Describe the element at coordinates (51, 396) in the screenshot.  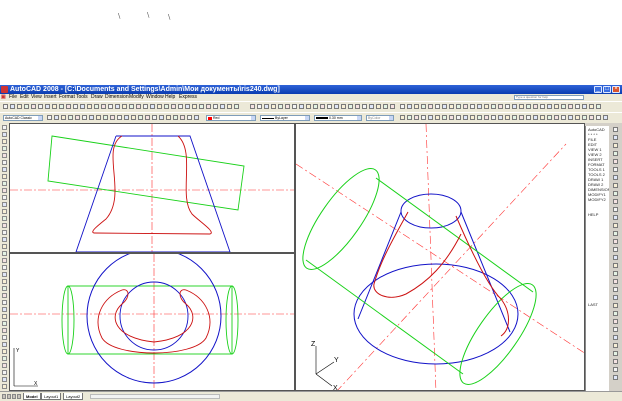
I see `tab-layout1: Layout1` at that location.